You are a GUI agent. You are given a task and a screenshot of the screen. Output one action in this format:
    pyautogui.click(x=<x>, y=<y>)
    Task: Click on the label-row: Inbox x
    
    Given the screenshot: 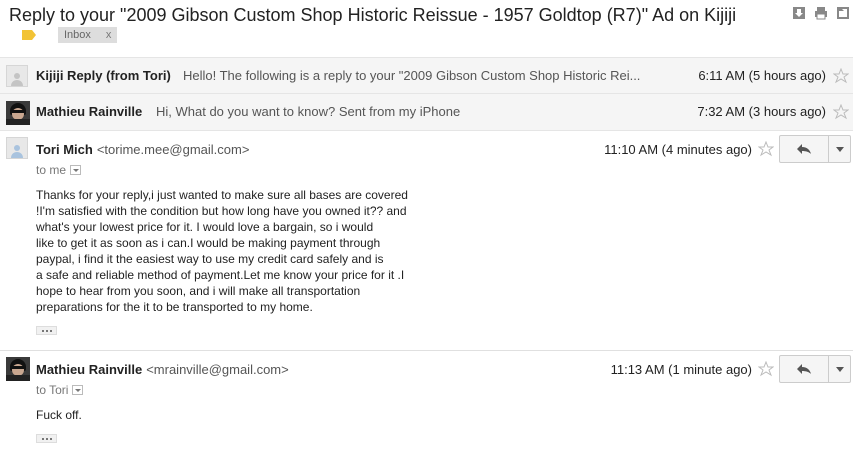 What is the action you would take?
    pyautogui.click(x=70, y=35)
    